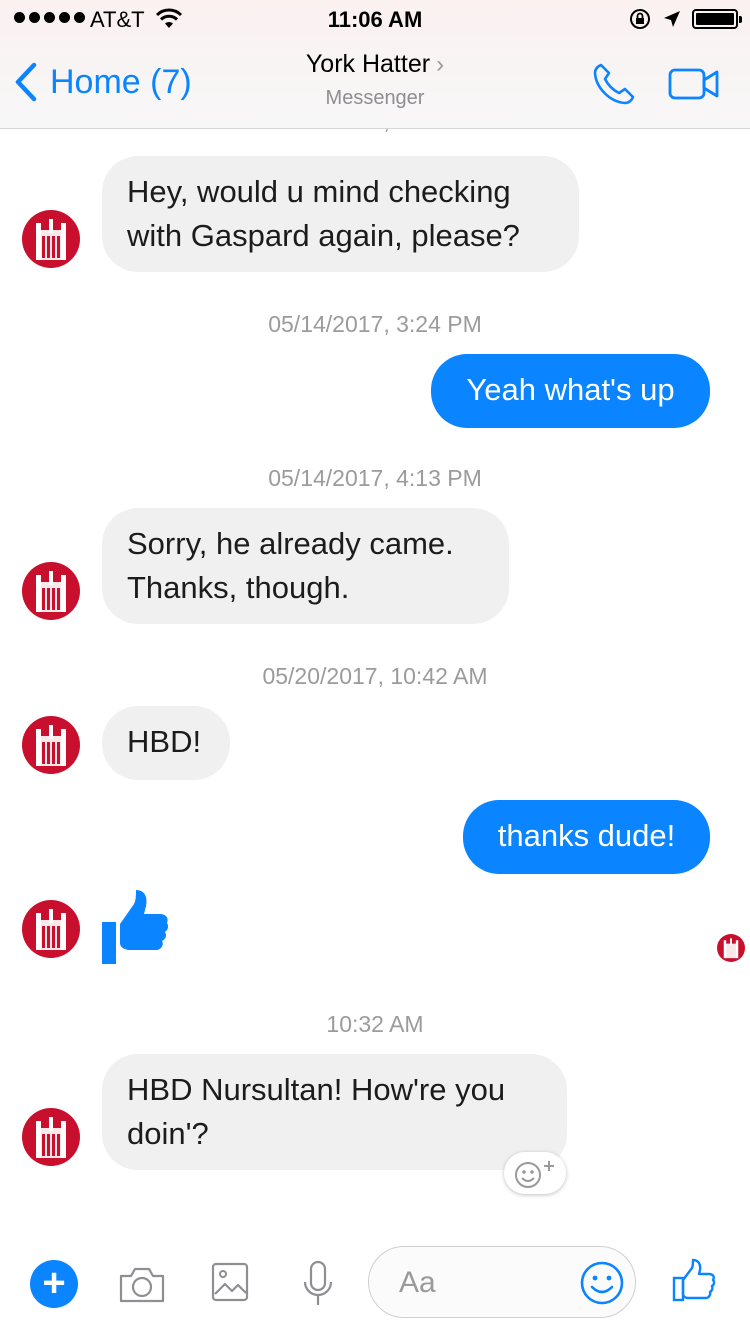 The image size is (750, 1334). I want to click on status-right, so click(685, 19).